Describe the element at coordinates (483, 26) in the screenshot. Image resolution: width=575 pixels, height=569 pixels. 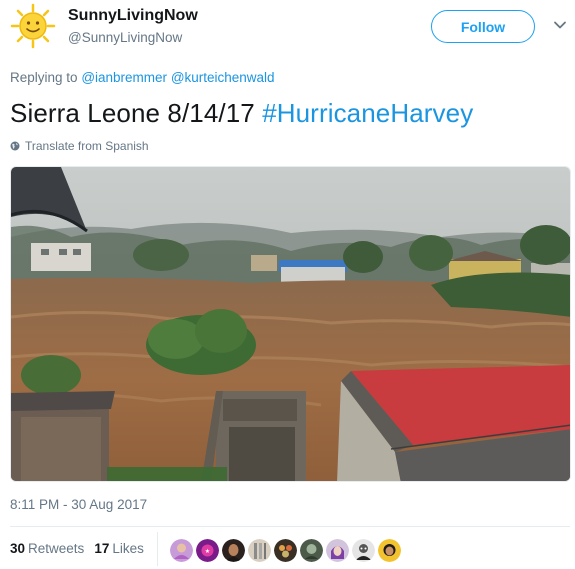
I see `follow-button: Follow` at that location.